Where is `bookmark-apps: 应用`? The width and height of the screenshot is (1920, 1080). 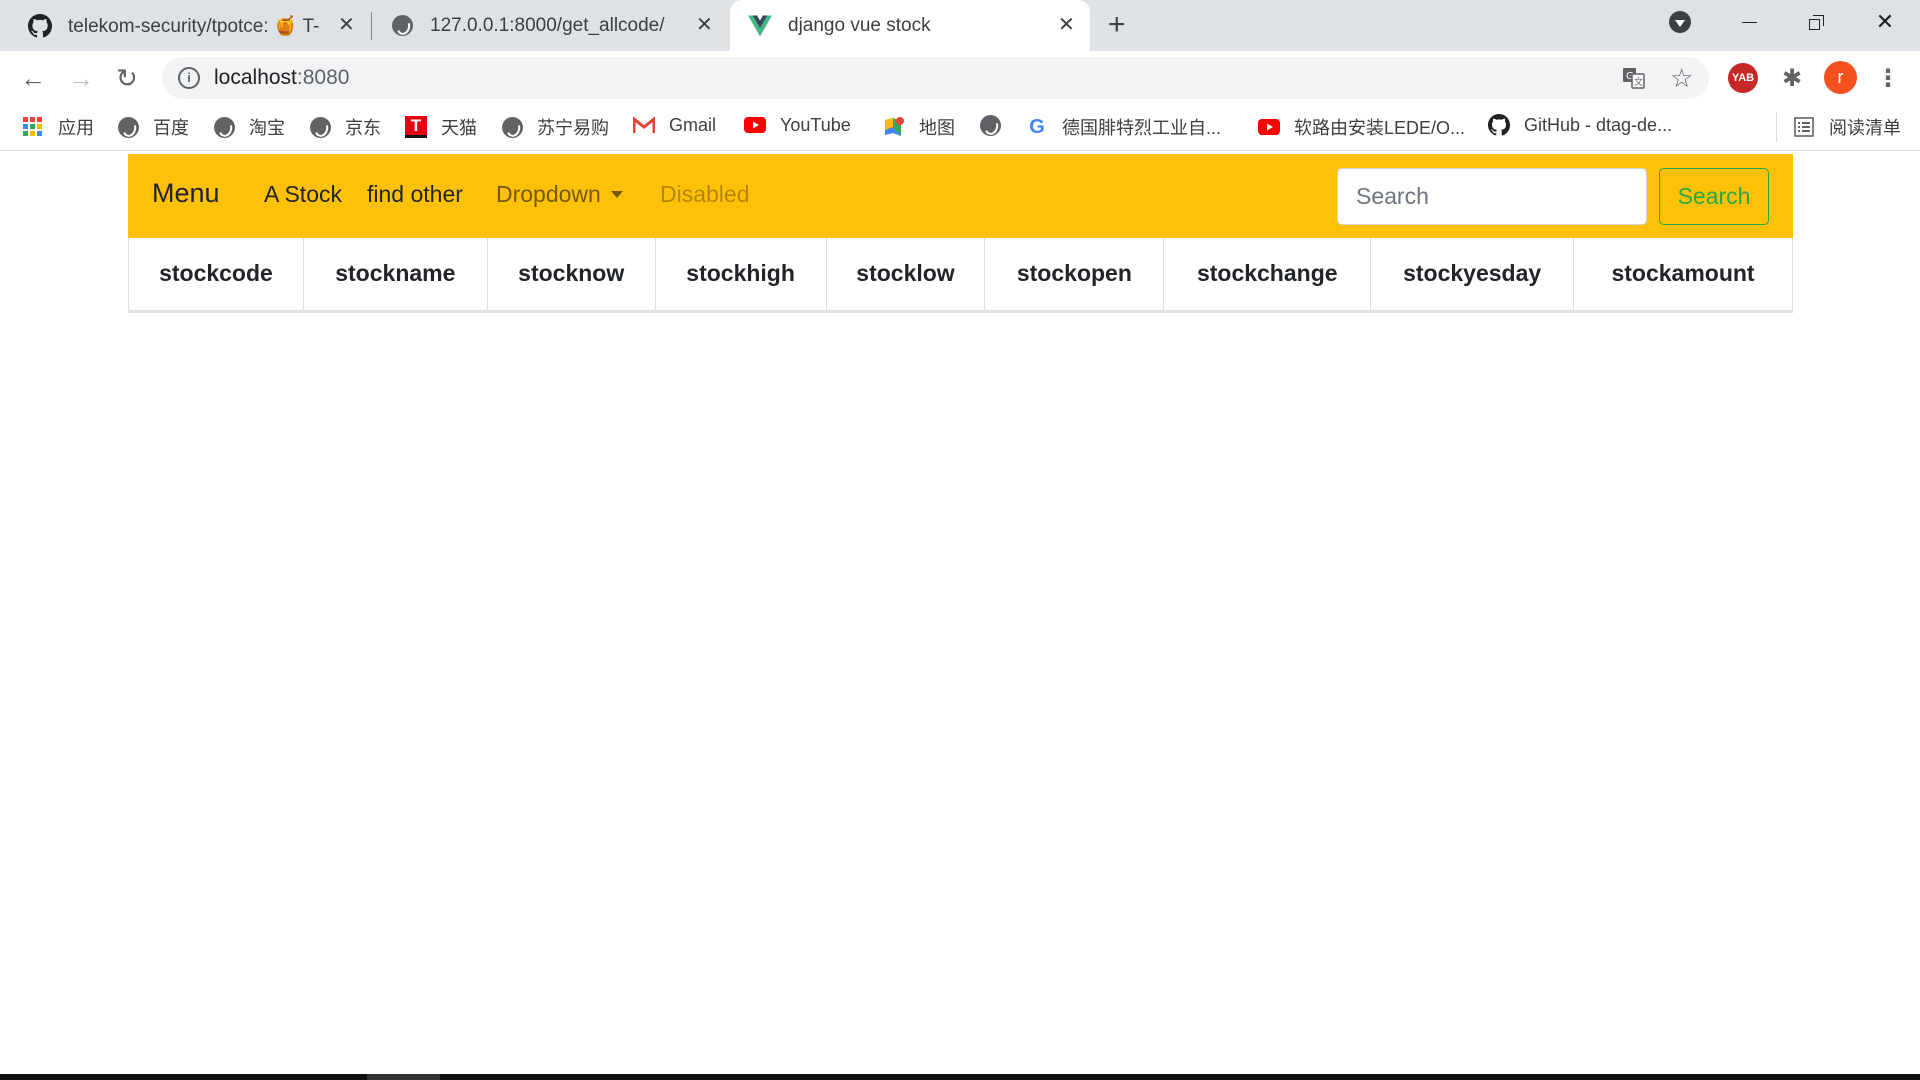 bookmark-apps: 应用 is located at coordinates (58, 127).